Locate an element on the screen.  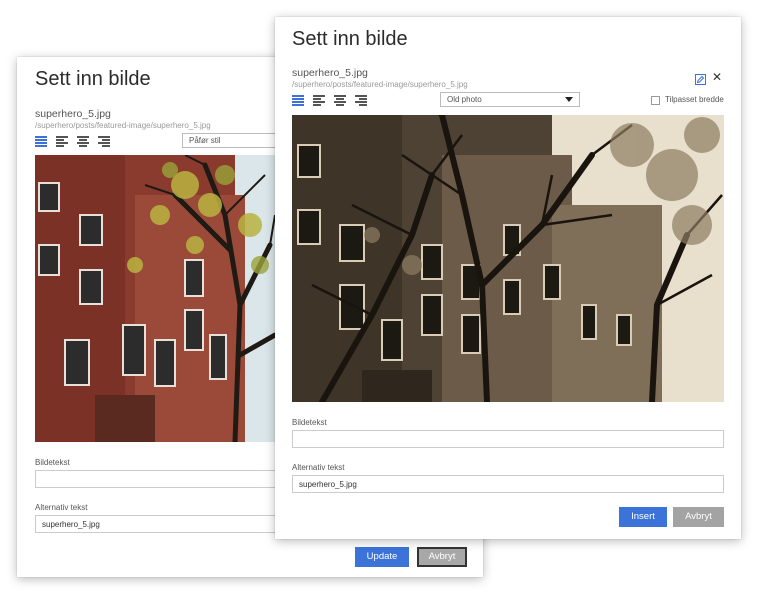
image-preview is located at coordinates (155, 298).